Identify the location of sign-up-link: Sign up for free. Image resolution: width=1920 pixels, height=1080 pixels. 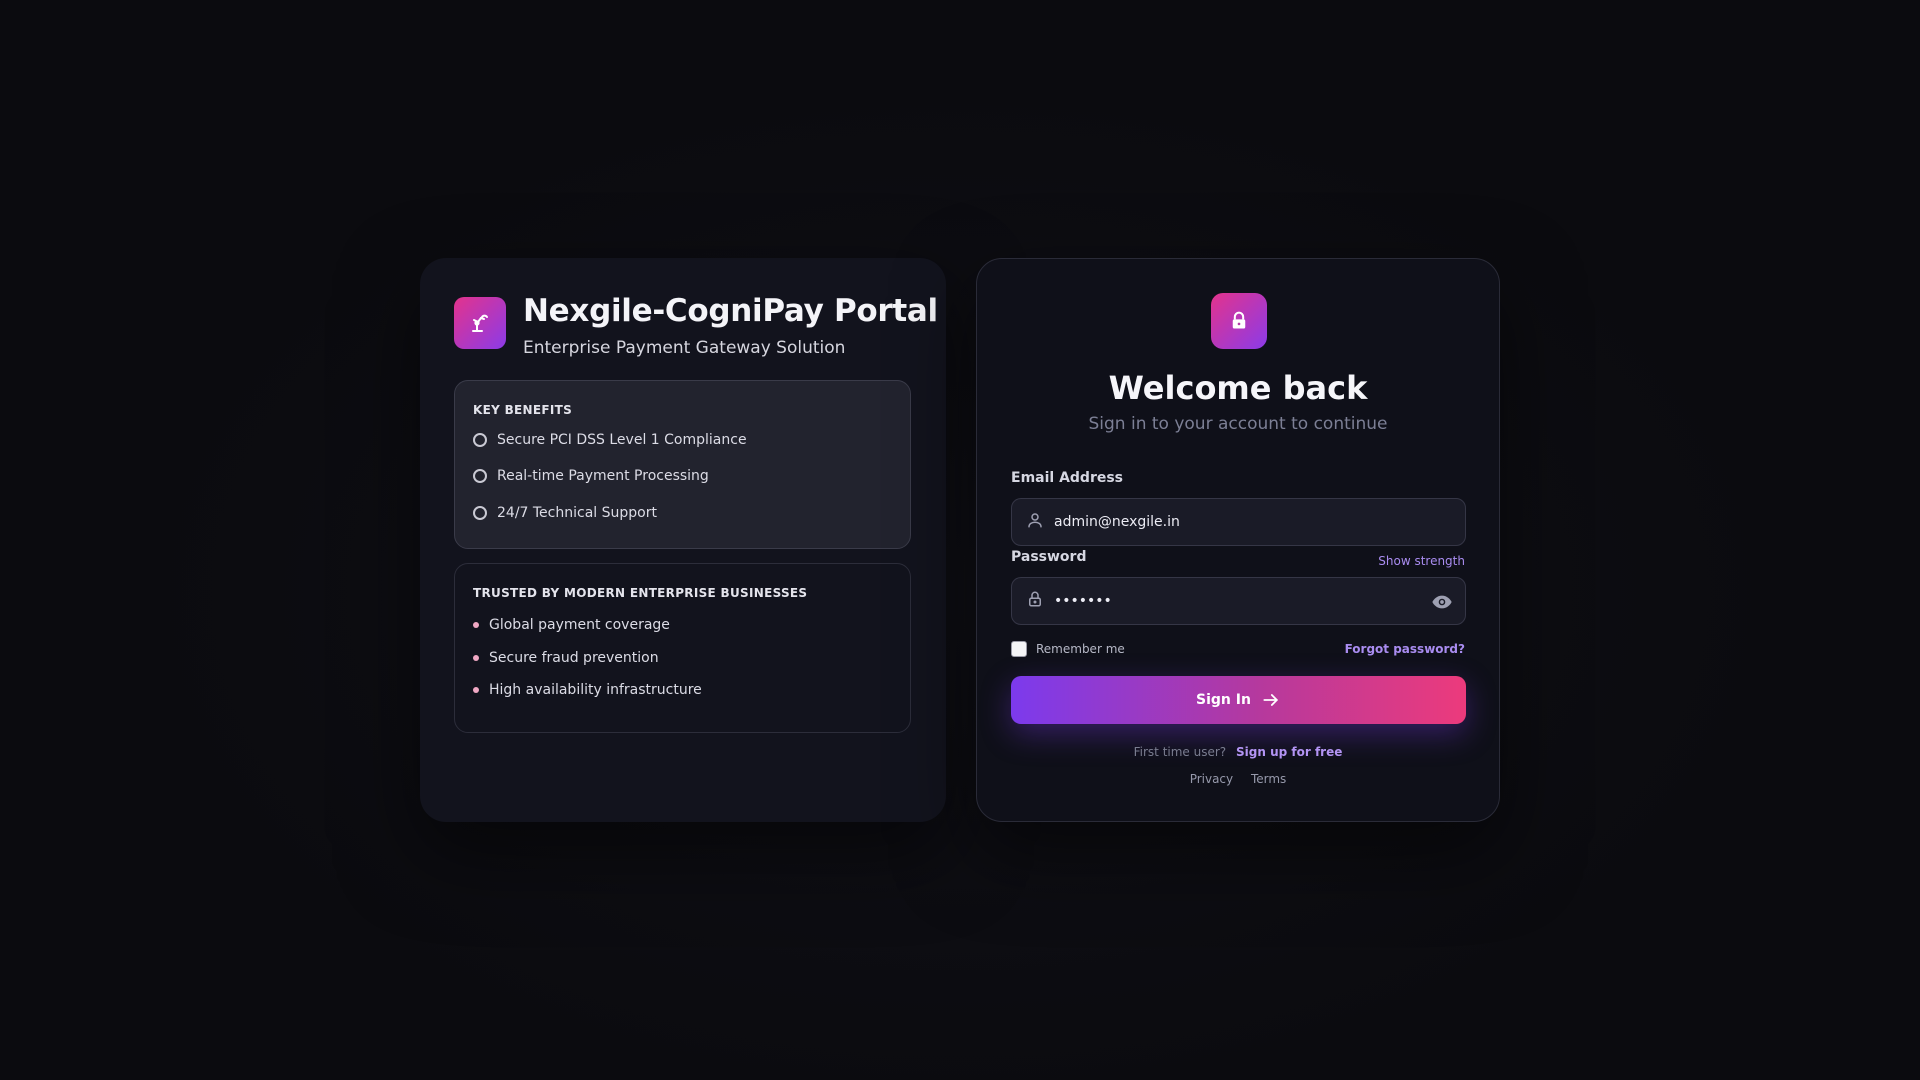
(1289, 752).